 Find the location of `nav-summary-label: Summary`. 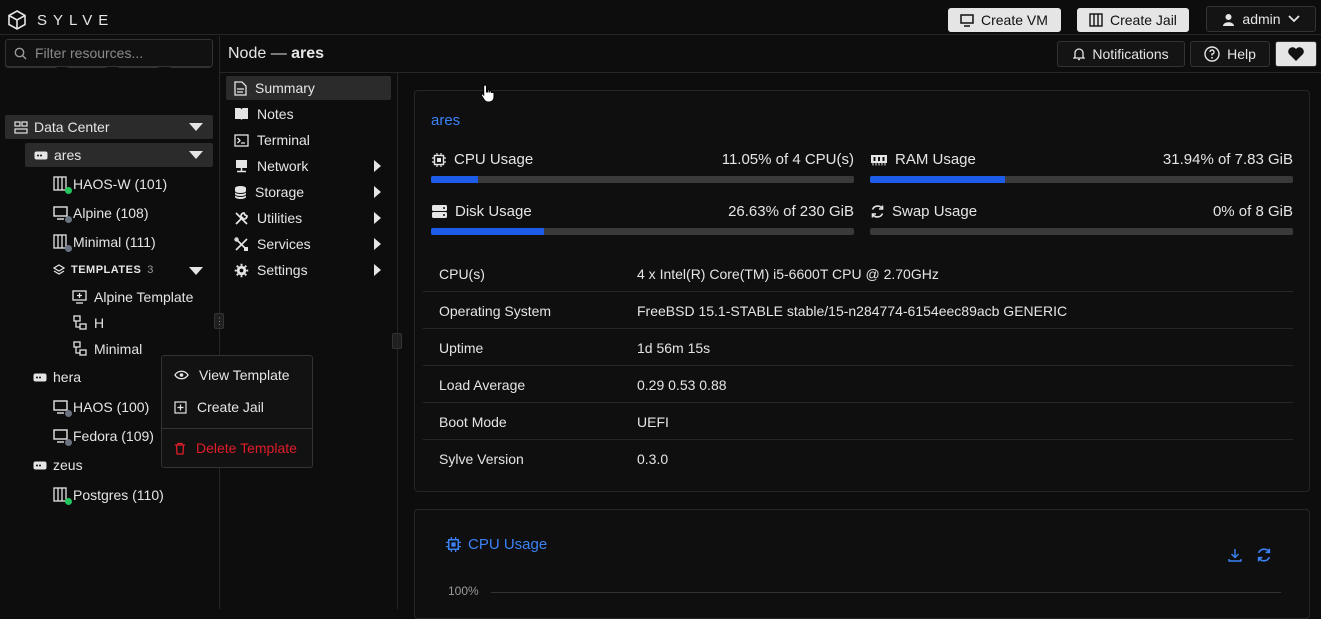

nav-summary-label: Summary is located at coordinates (285, 88).